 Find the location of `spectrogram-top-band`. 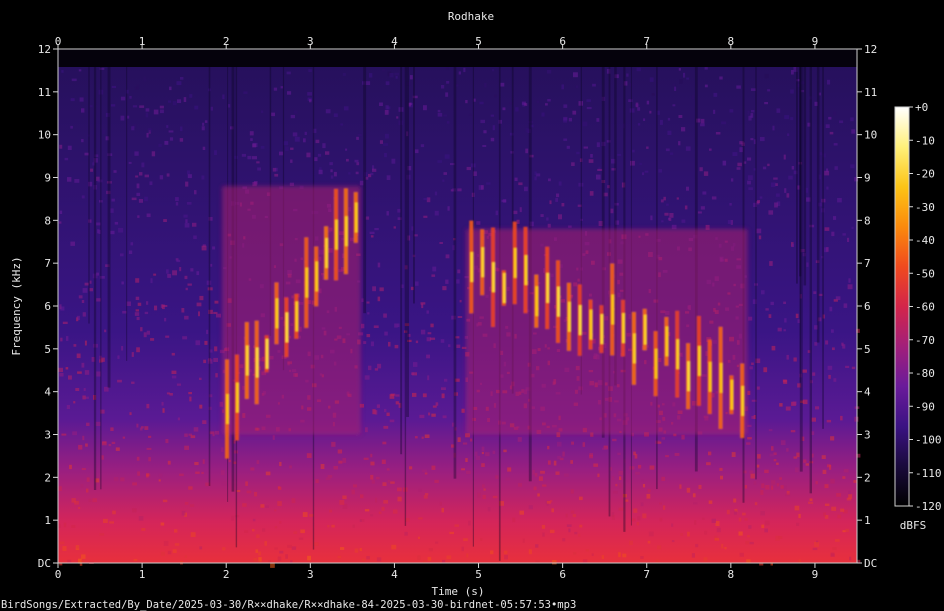

spectrogram-top-band is located at coordinates (457, 58).